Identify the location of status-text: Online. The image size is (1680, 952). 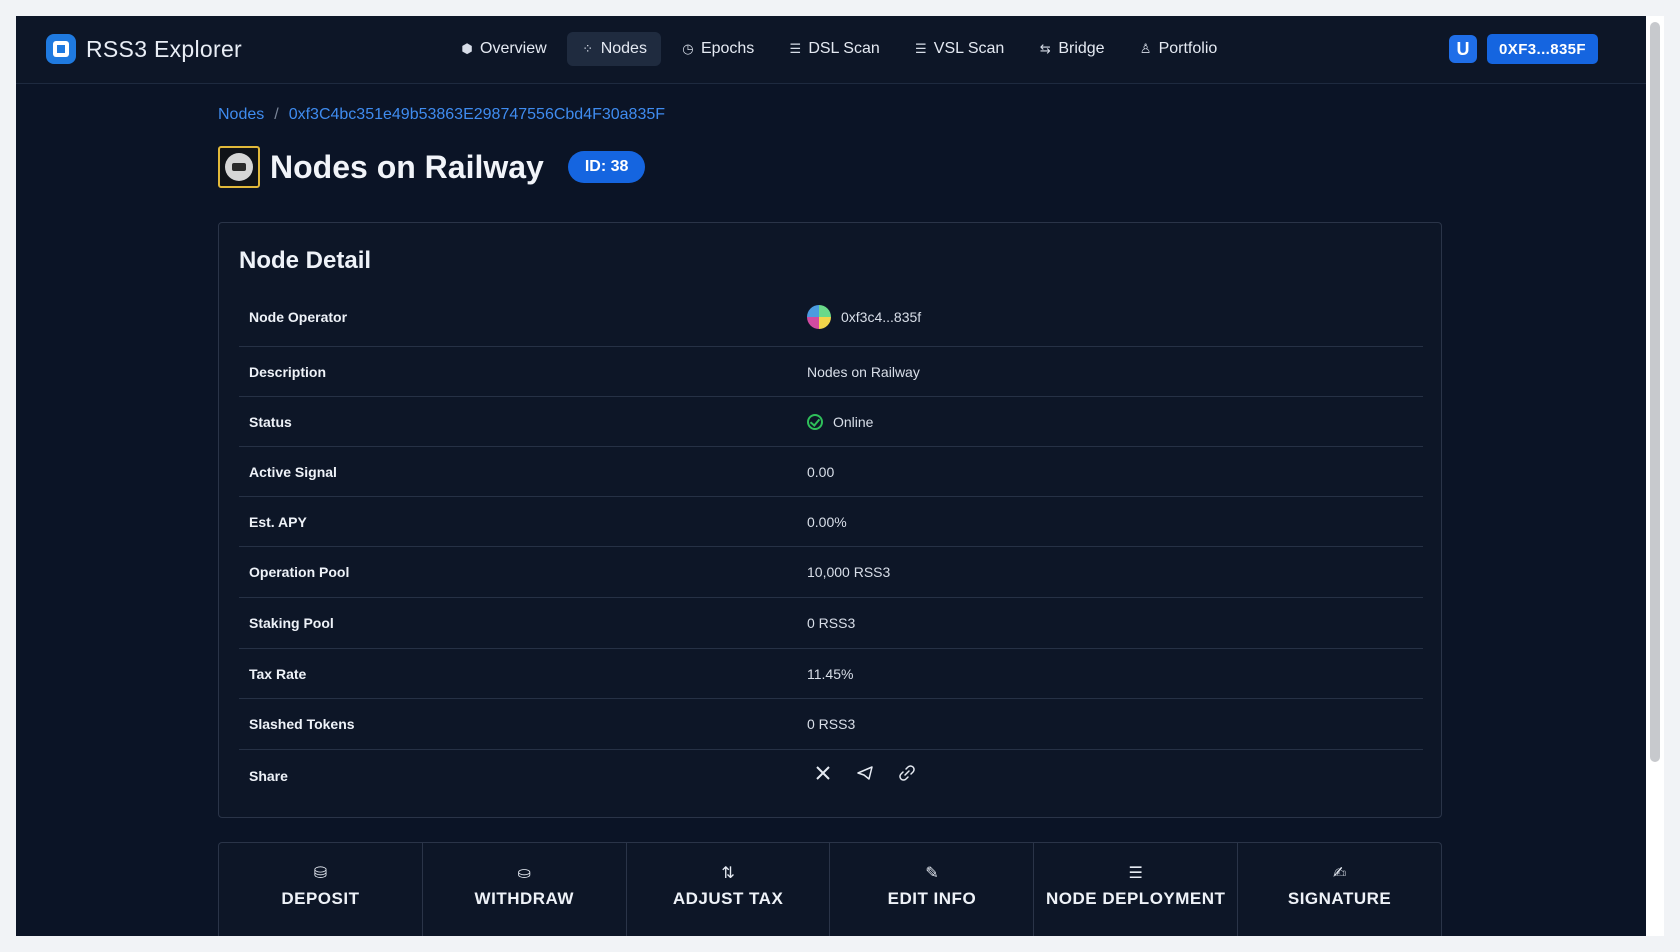
(853, 421).